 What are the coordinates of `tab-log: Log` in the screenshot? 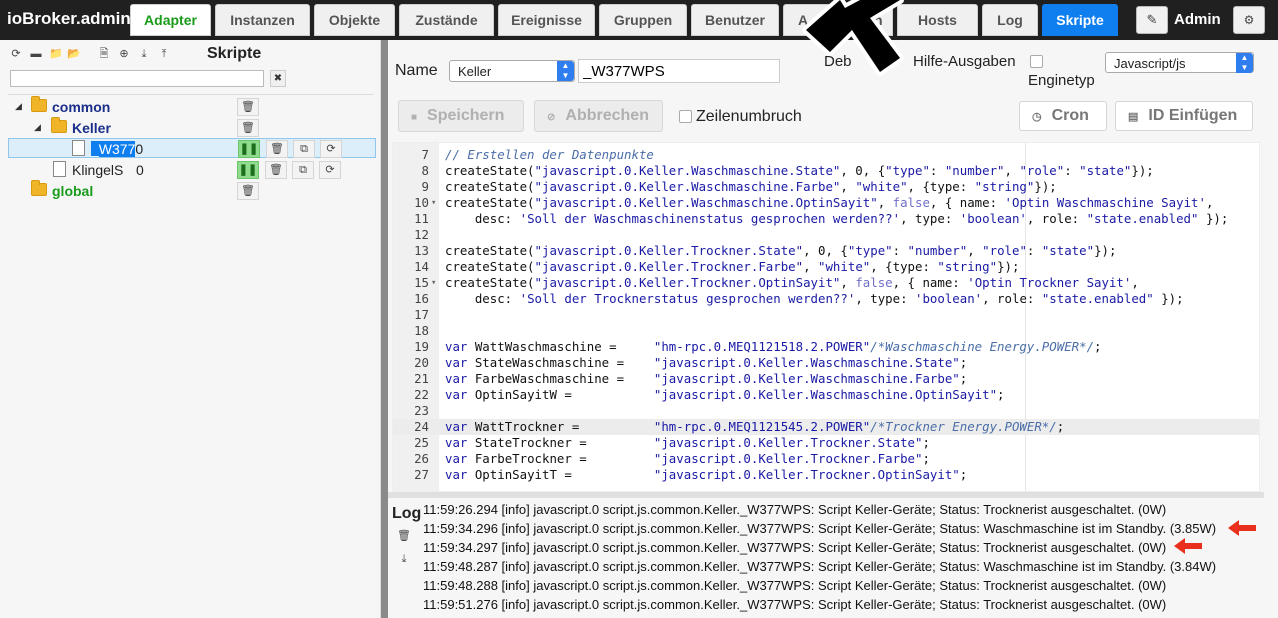 It's located at (1010, 20).